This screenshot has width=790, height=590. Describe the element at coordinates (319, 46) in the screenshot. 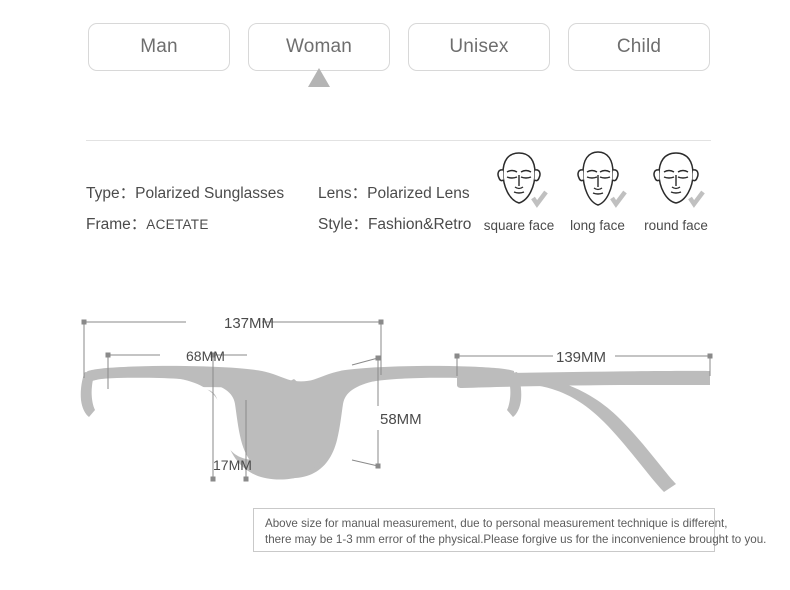

I see `category-button-label: Woman` at that location.